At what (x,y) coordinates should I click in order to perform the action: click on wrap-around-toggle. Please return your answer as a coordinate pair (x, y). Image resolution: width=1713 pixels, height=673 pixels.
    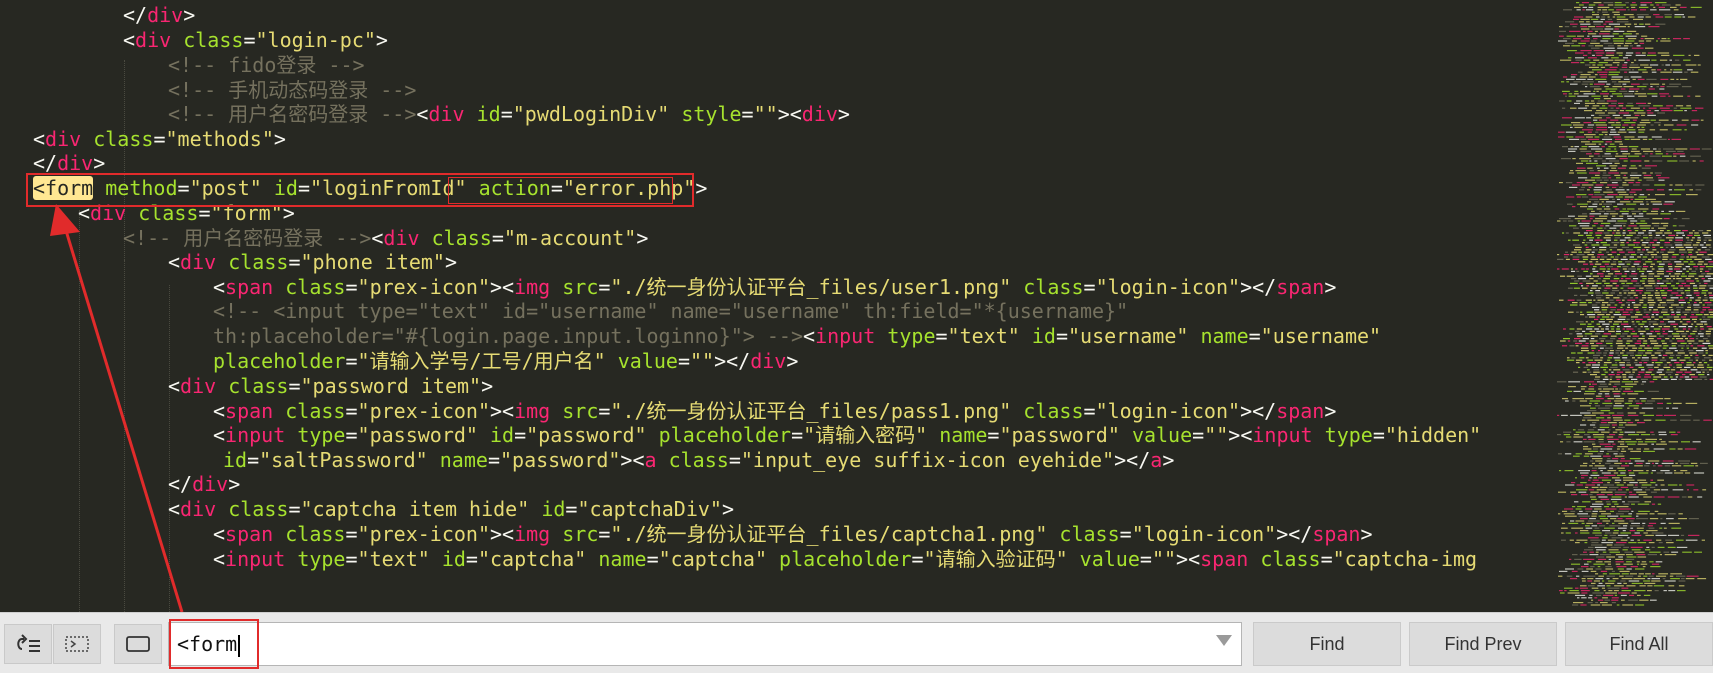
    Looking at the image, I should click on (28, 644).